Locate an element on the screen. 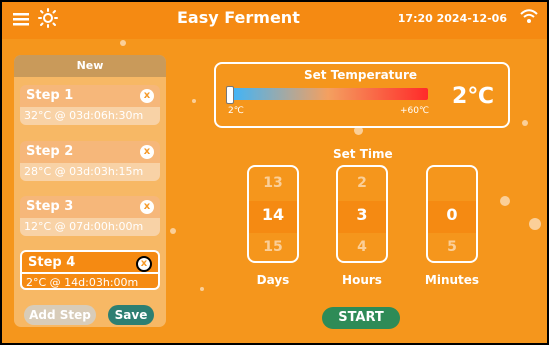  step-title: Step 2 is located at coordinates (50, 151).